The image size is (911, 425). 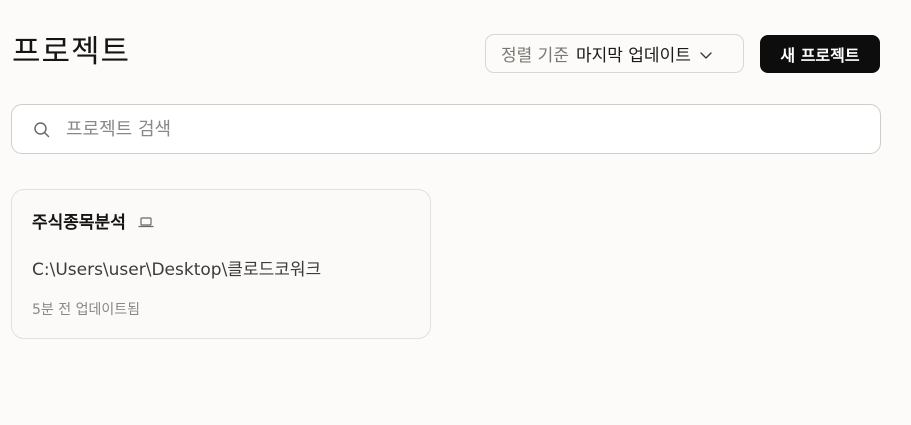 I want to click on project-name: 주식종목분석, so click(x=79, y=223).